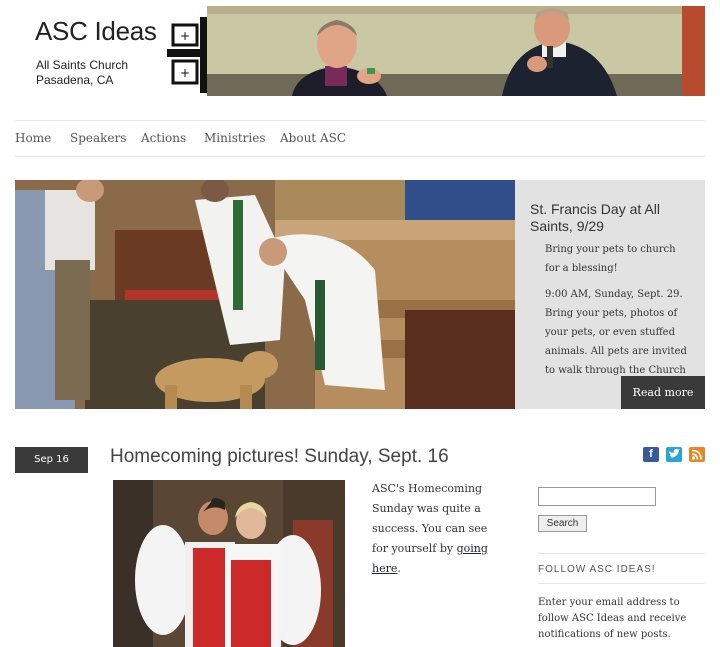 Image resolution: width=720 pixels, height=647 pixels. I want to click on homecoming-angels-photo, so click(229, 563).